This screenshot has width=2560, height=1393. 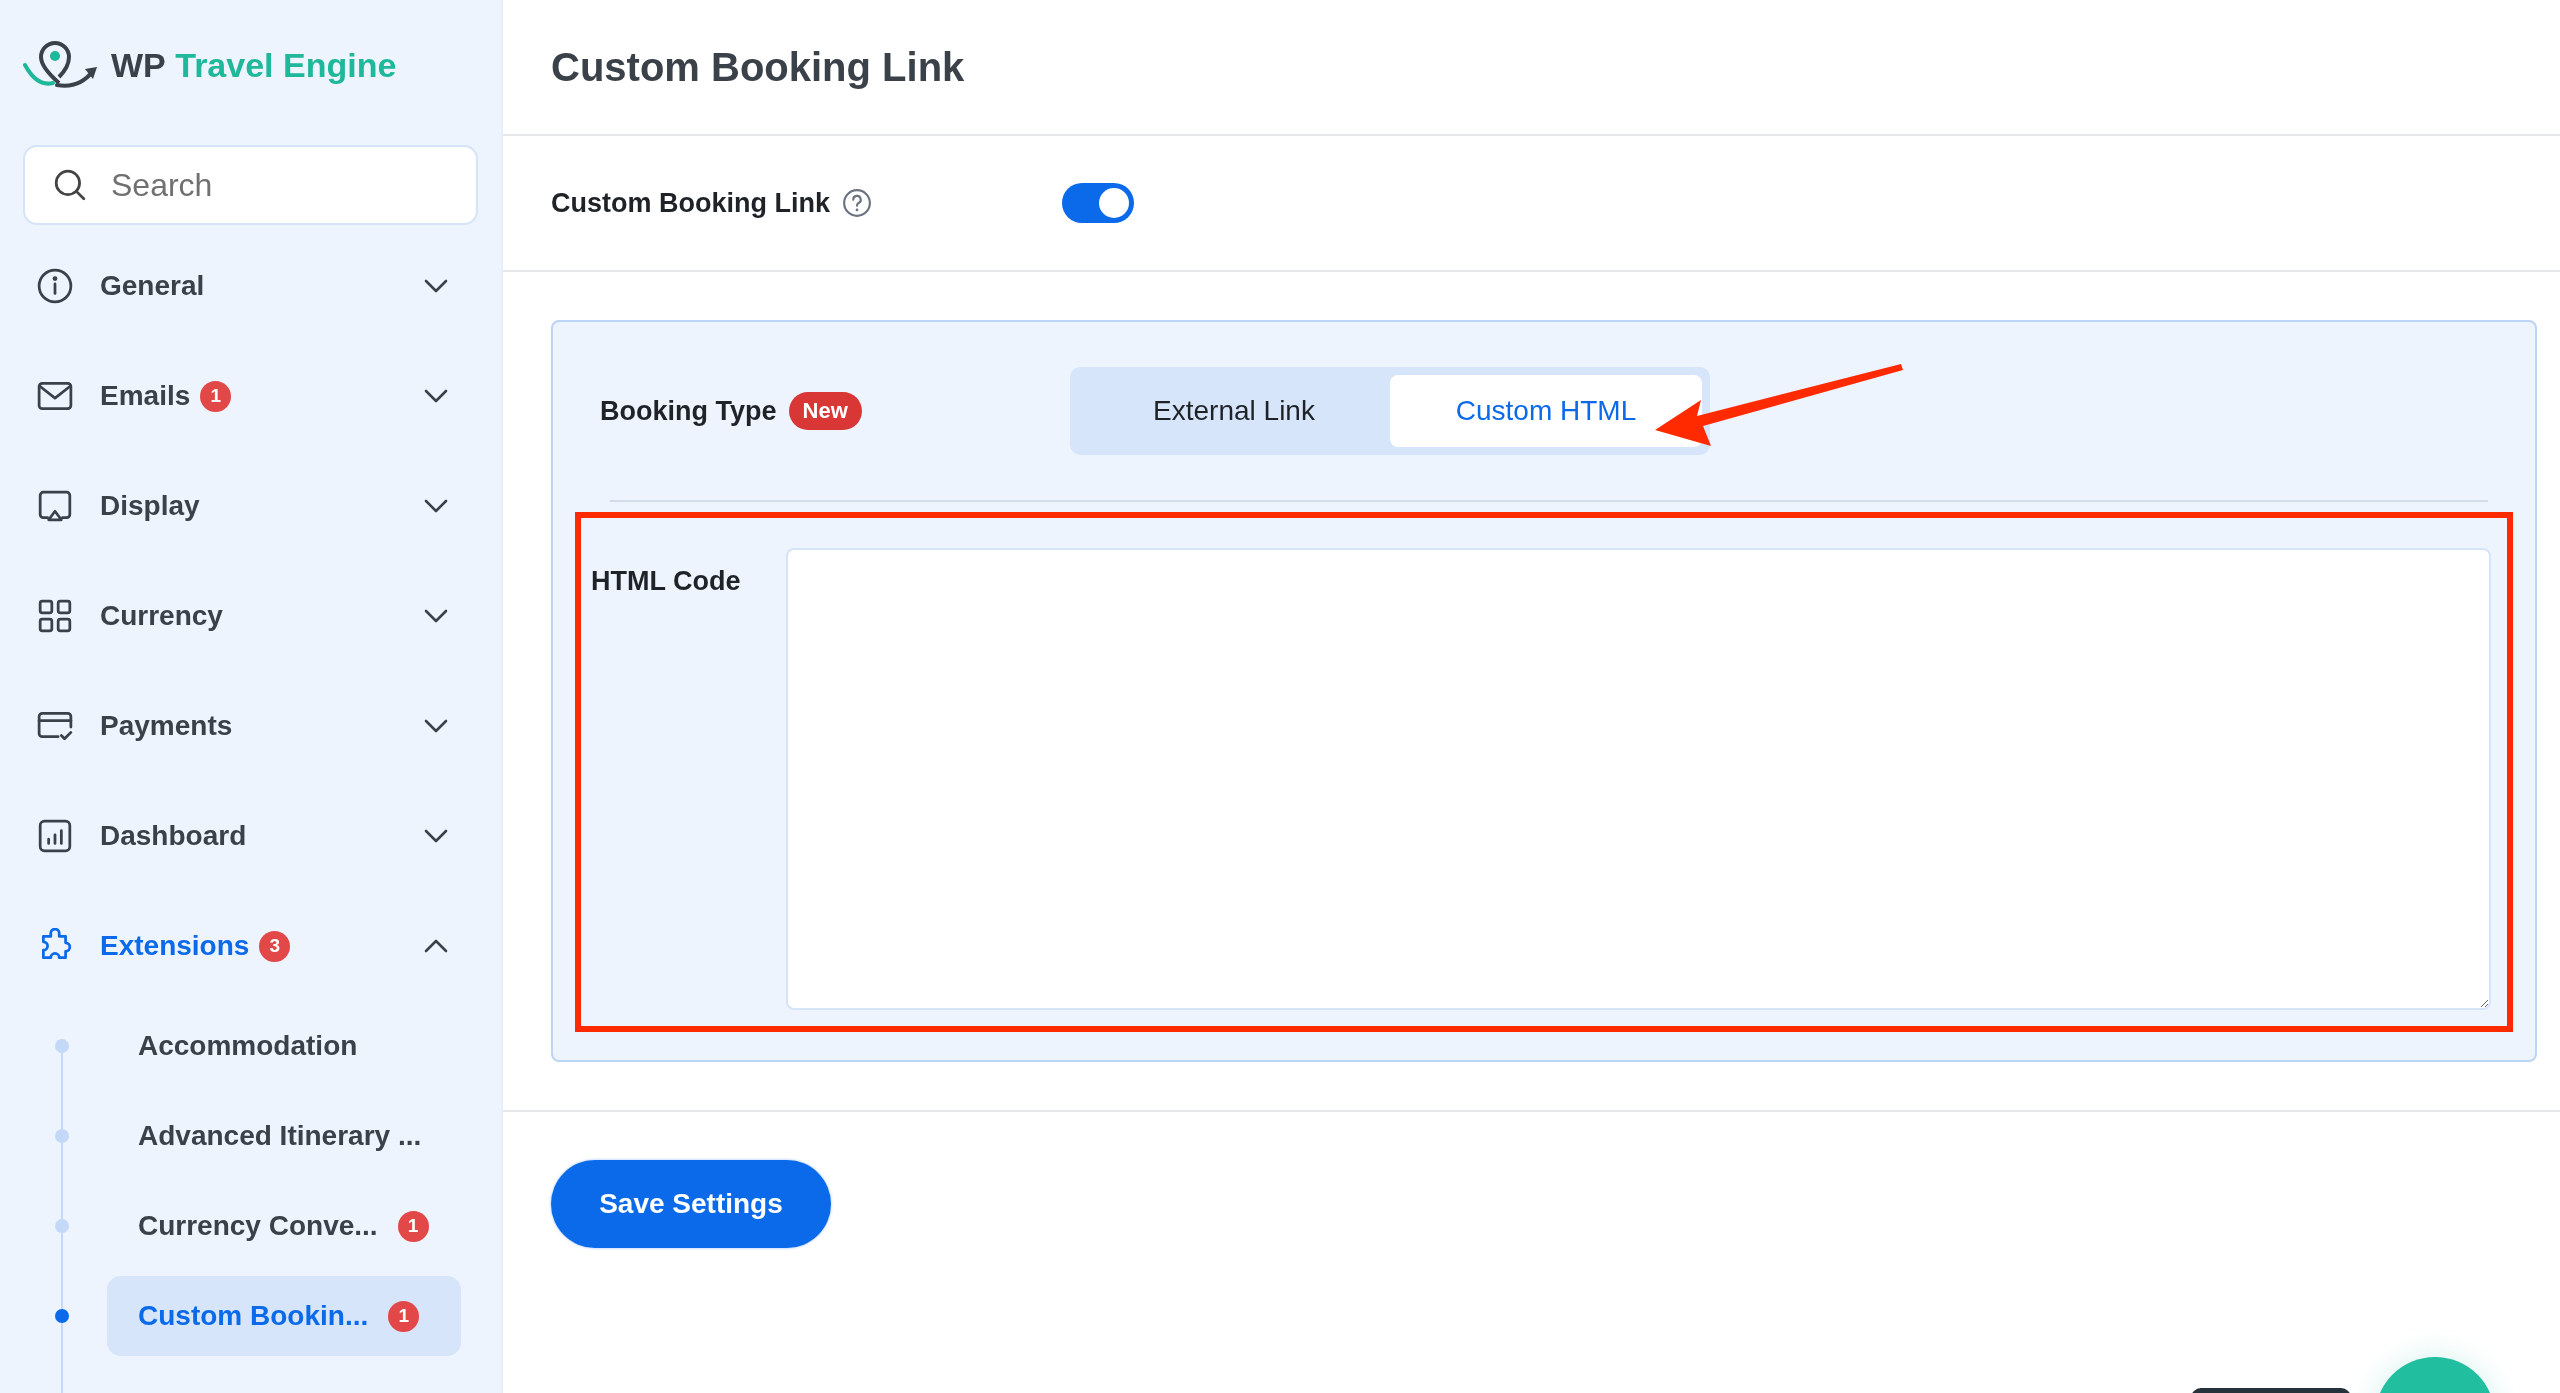 What do you see at coordinates (825, 411) in the screenshot?
I see `new-badge: New` at bounding box center [825, 411].